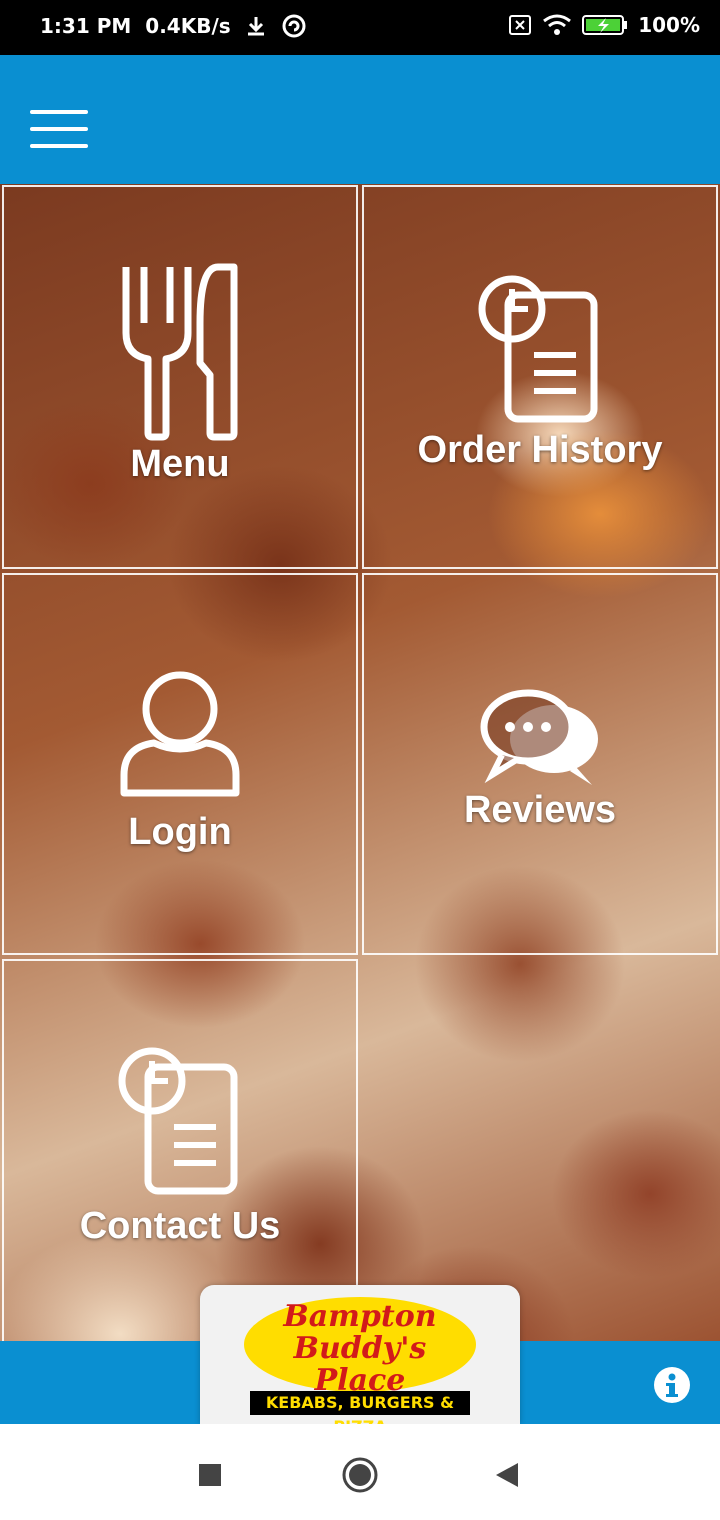 This screenshot has width=720, height=1520. I want to click on recents-button, so click(210, 1475).